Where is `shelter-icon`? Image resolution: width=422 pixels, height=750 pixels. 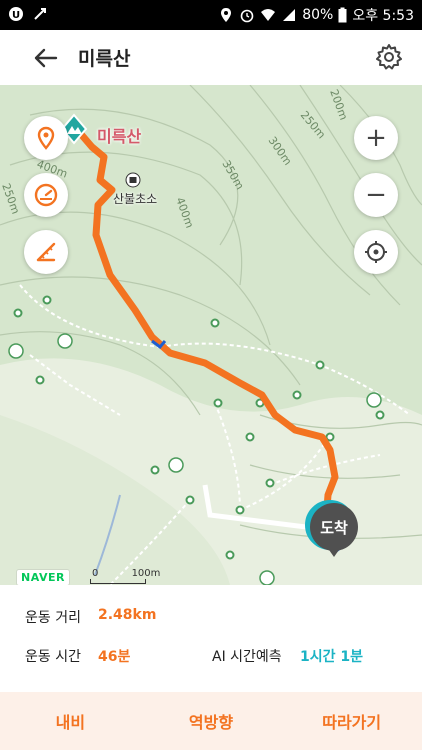 shelter-icon is located at coordinates (133, 180).